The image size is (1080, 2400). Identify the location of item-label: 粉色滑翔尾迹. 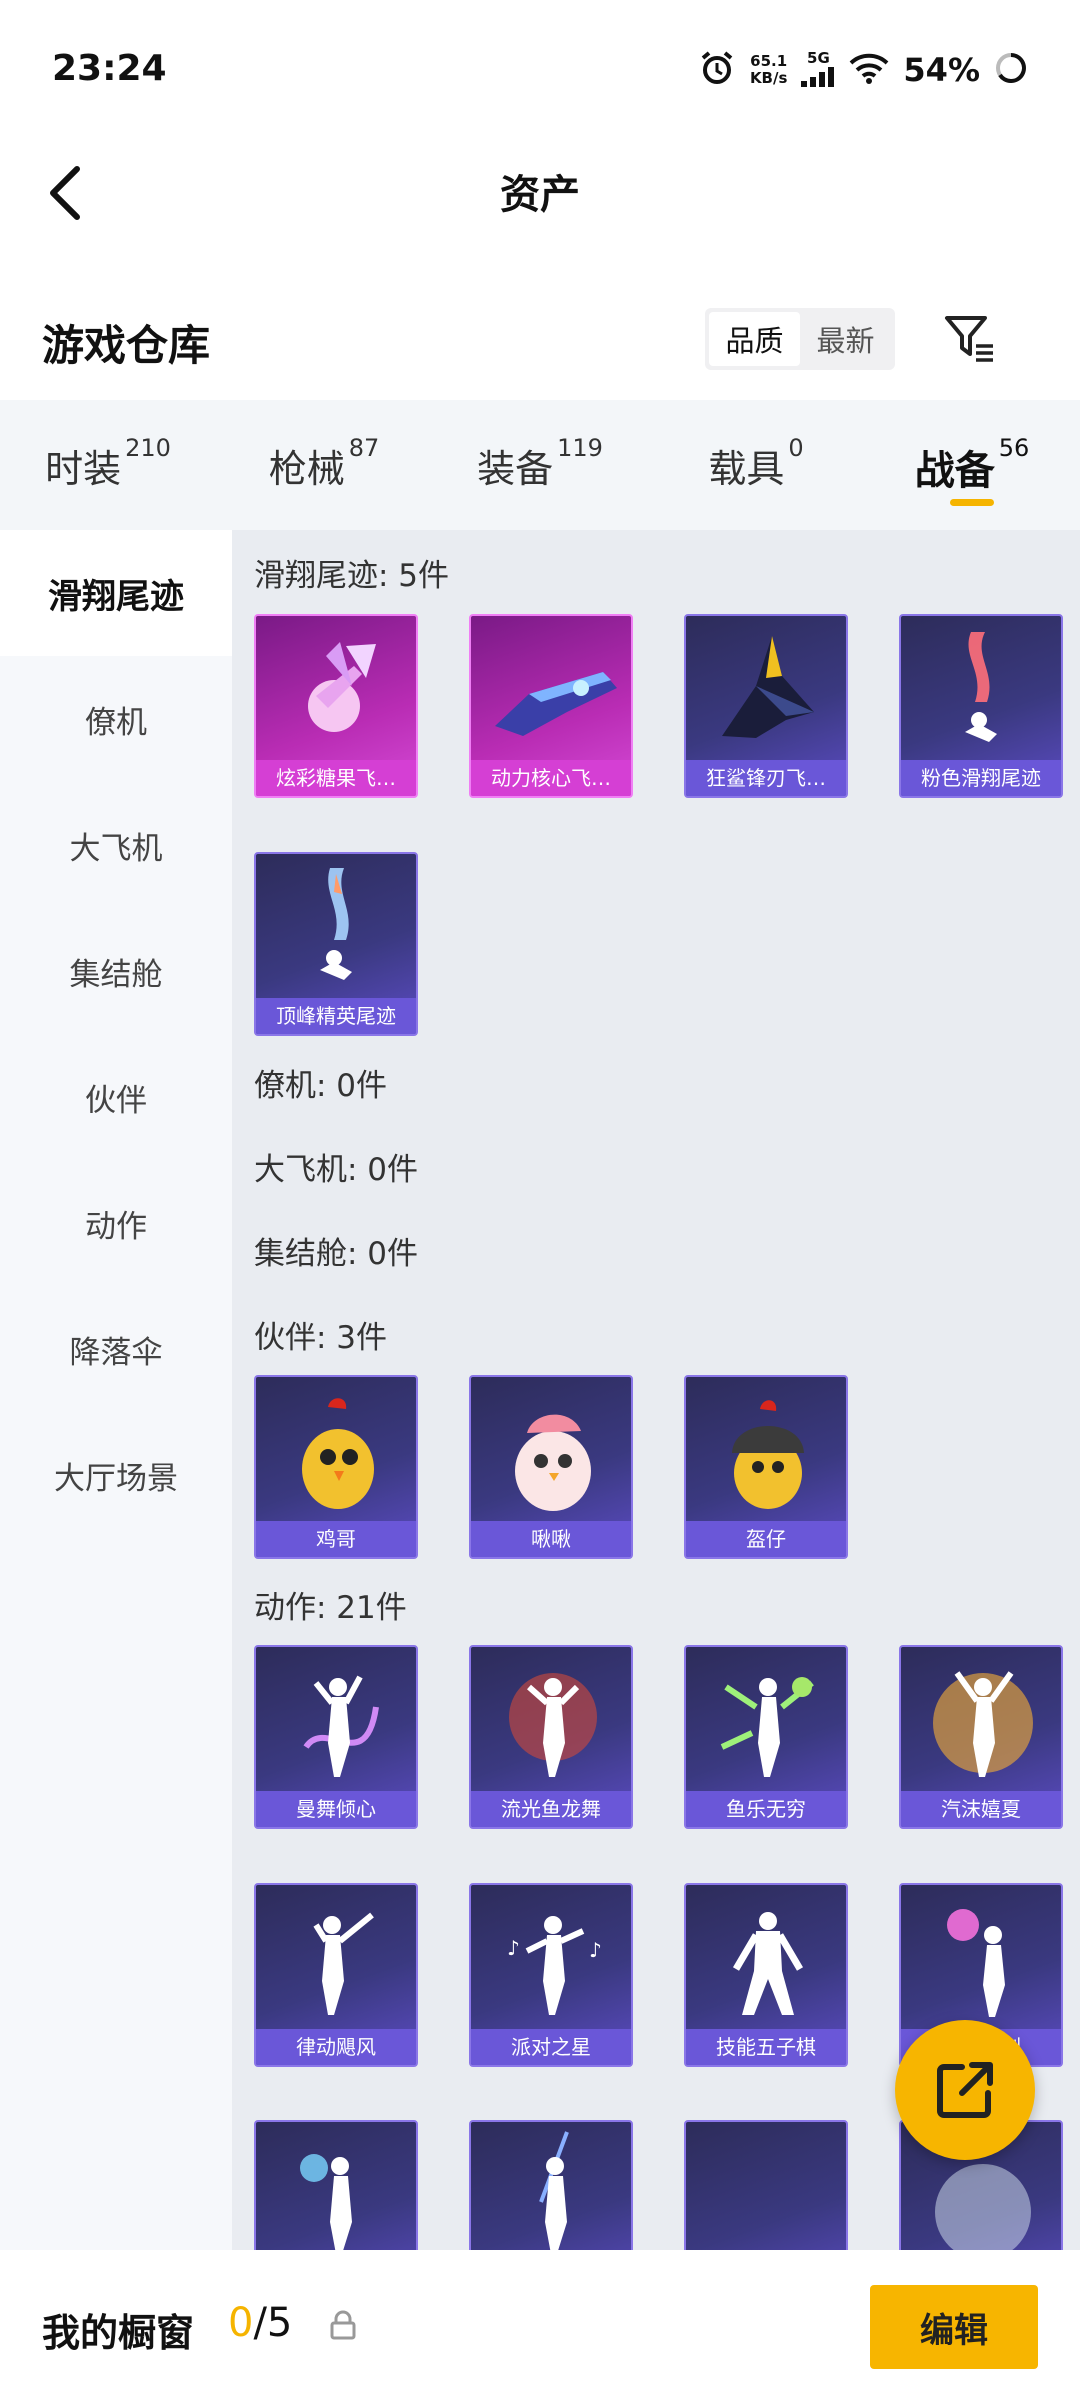
(981, 778).